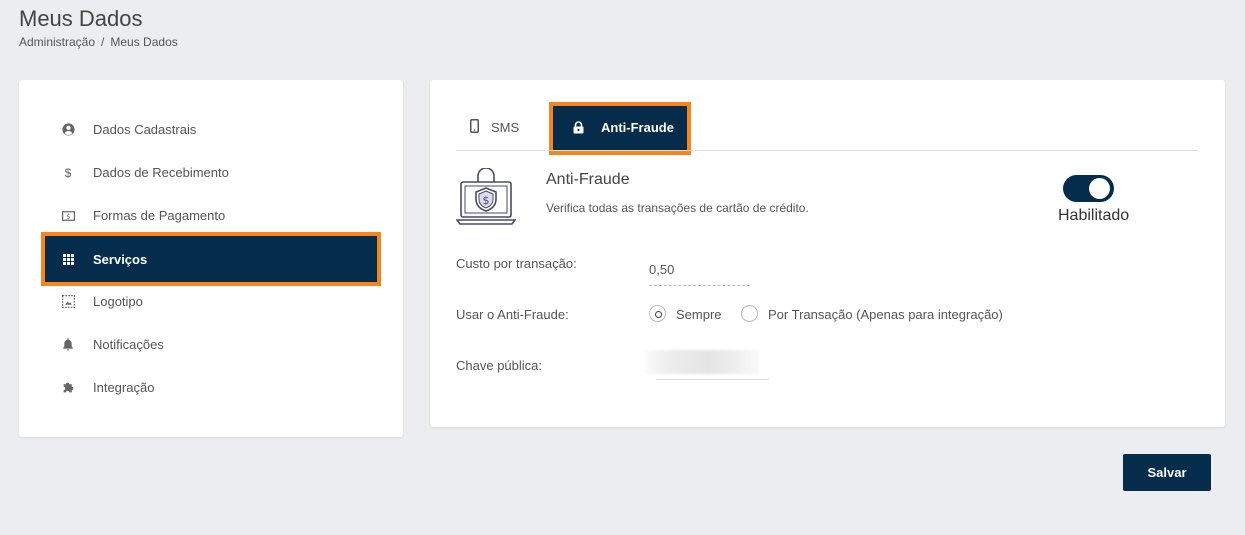  I want to click on sidebar-item-formas-pagamento: $ Formas de Pagamento, so click(211, 215).